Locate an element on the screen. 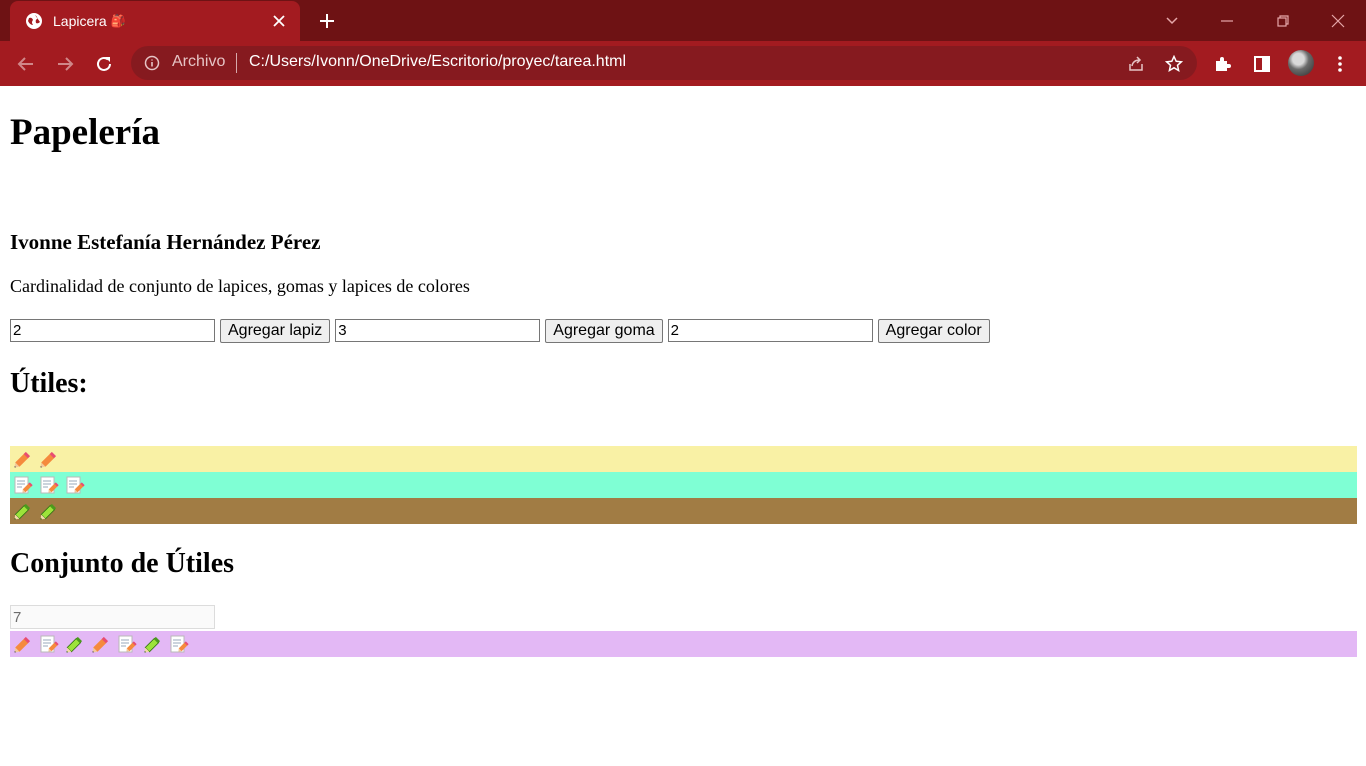 The image size is (1366, 766). lapiz-input is located at coordinates (112, 330).